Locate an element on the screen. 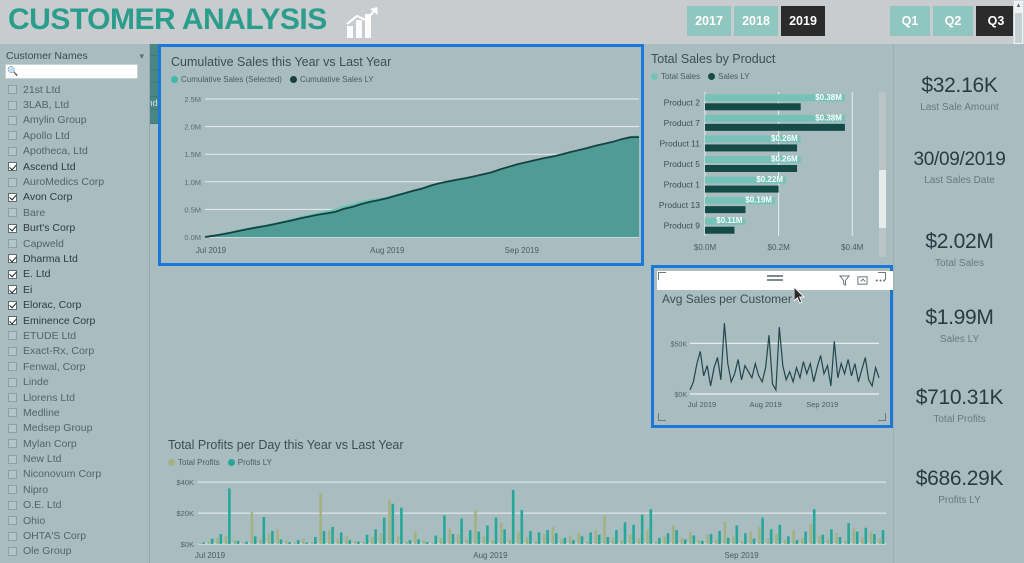  year-filter-group: 2017 2018 2019 is located at coordinates (757, 21).